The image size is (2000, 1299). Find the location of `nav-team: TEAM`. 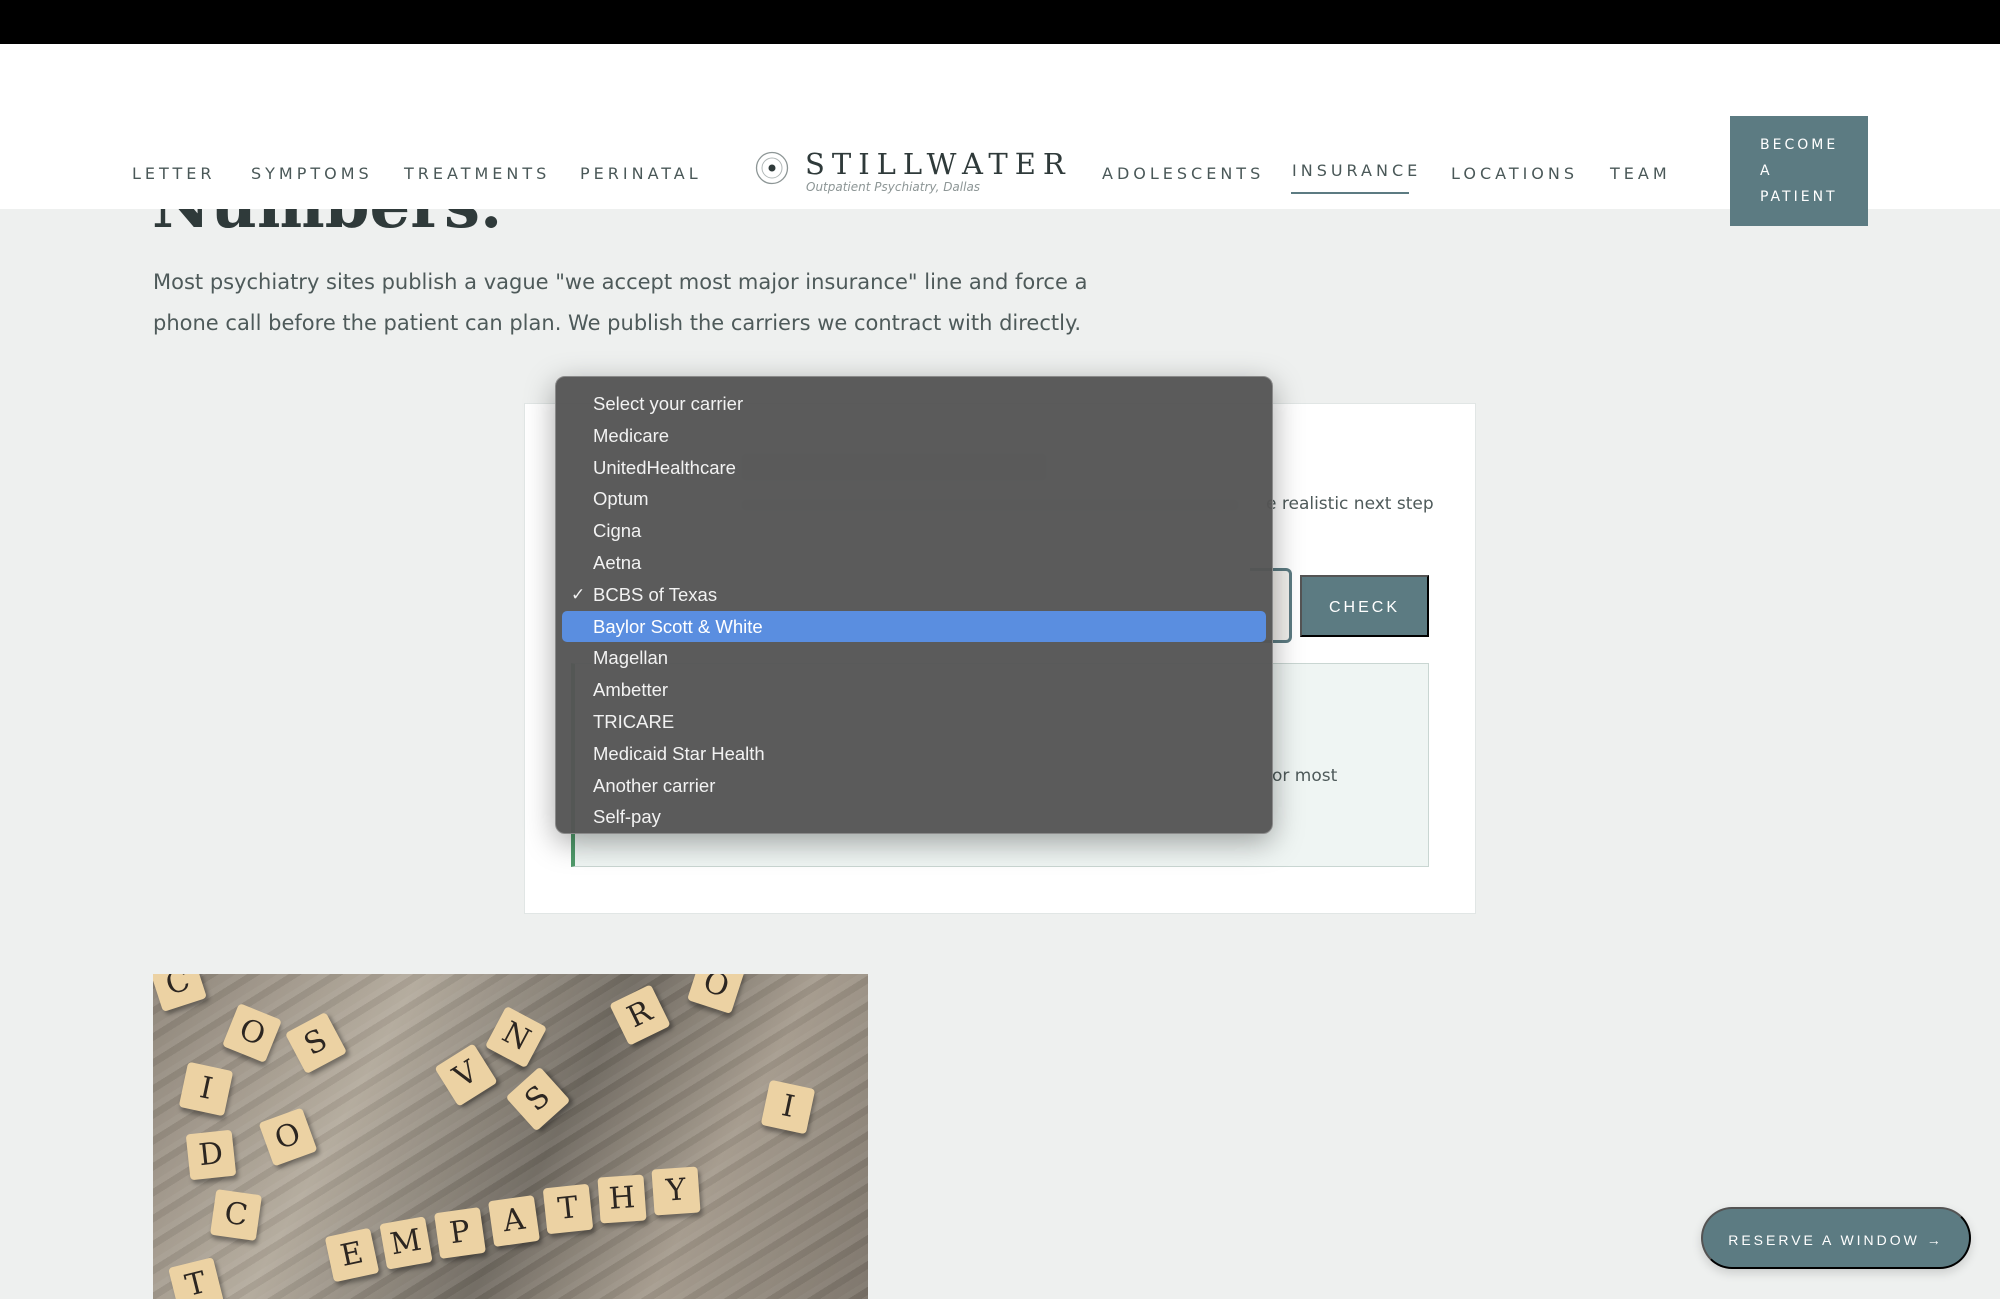

nav-team: TEAM is located at coordinates (1640, 173).